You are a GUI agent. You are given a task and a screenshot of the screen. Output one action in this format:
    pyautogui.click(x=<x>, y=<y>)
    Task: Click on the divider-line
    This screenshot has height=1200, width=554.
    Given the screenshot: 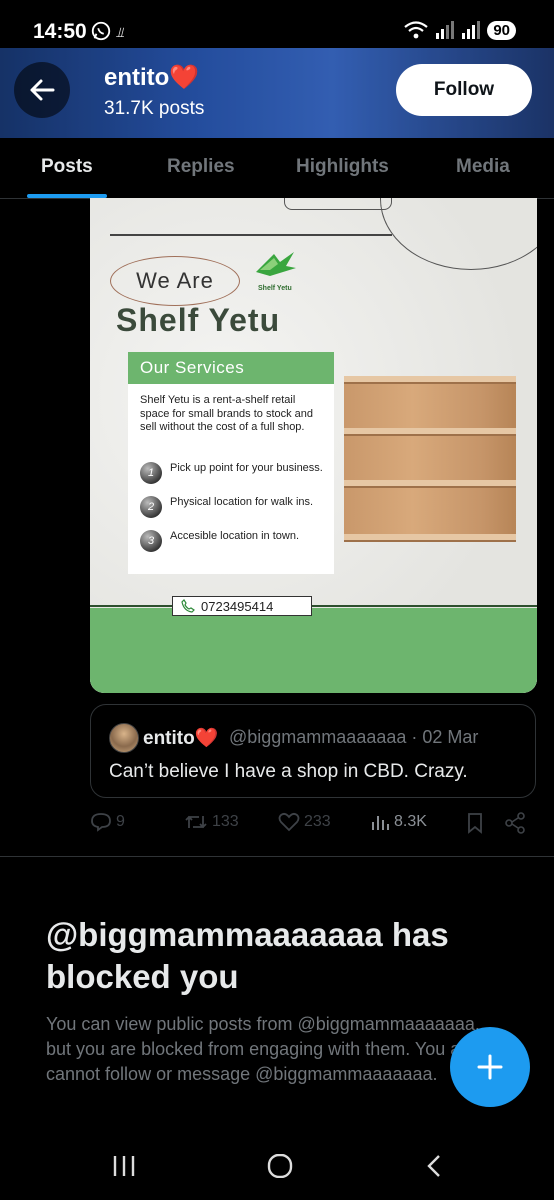 What is the action you would take?
    pyautogui.click(x=251, y=235)
    